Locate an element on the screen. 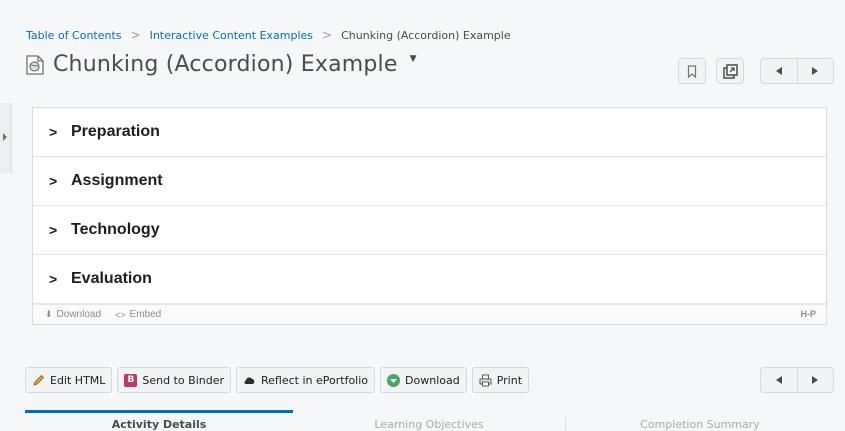  expand-icon is located at coordinates (5, 137).